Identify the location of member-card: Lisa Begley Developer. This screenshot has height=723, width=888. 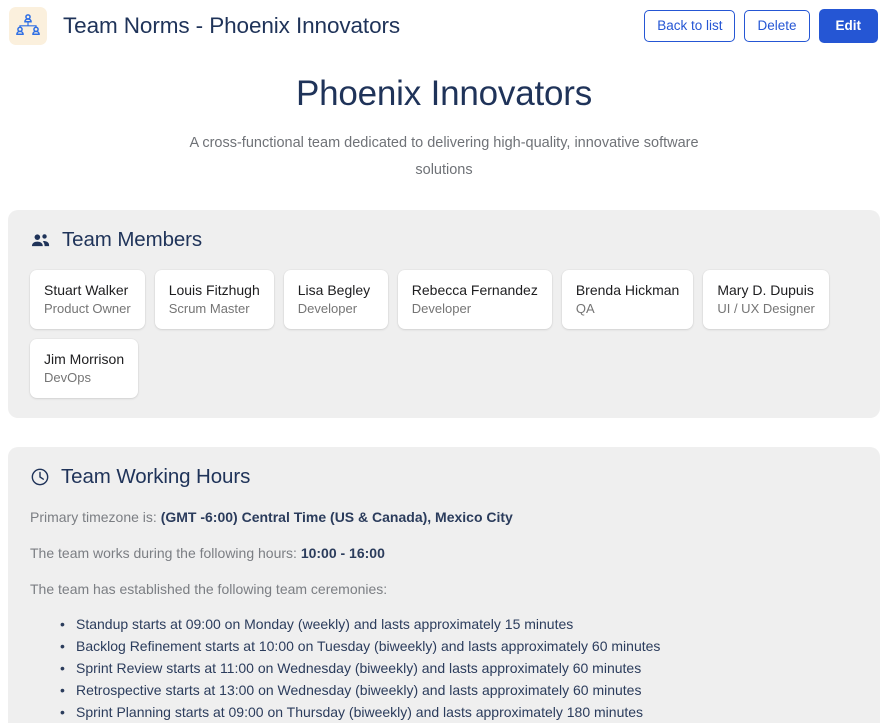
(335, 299).